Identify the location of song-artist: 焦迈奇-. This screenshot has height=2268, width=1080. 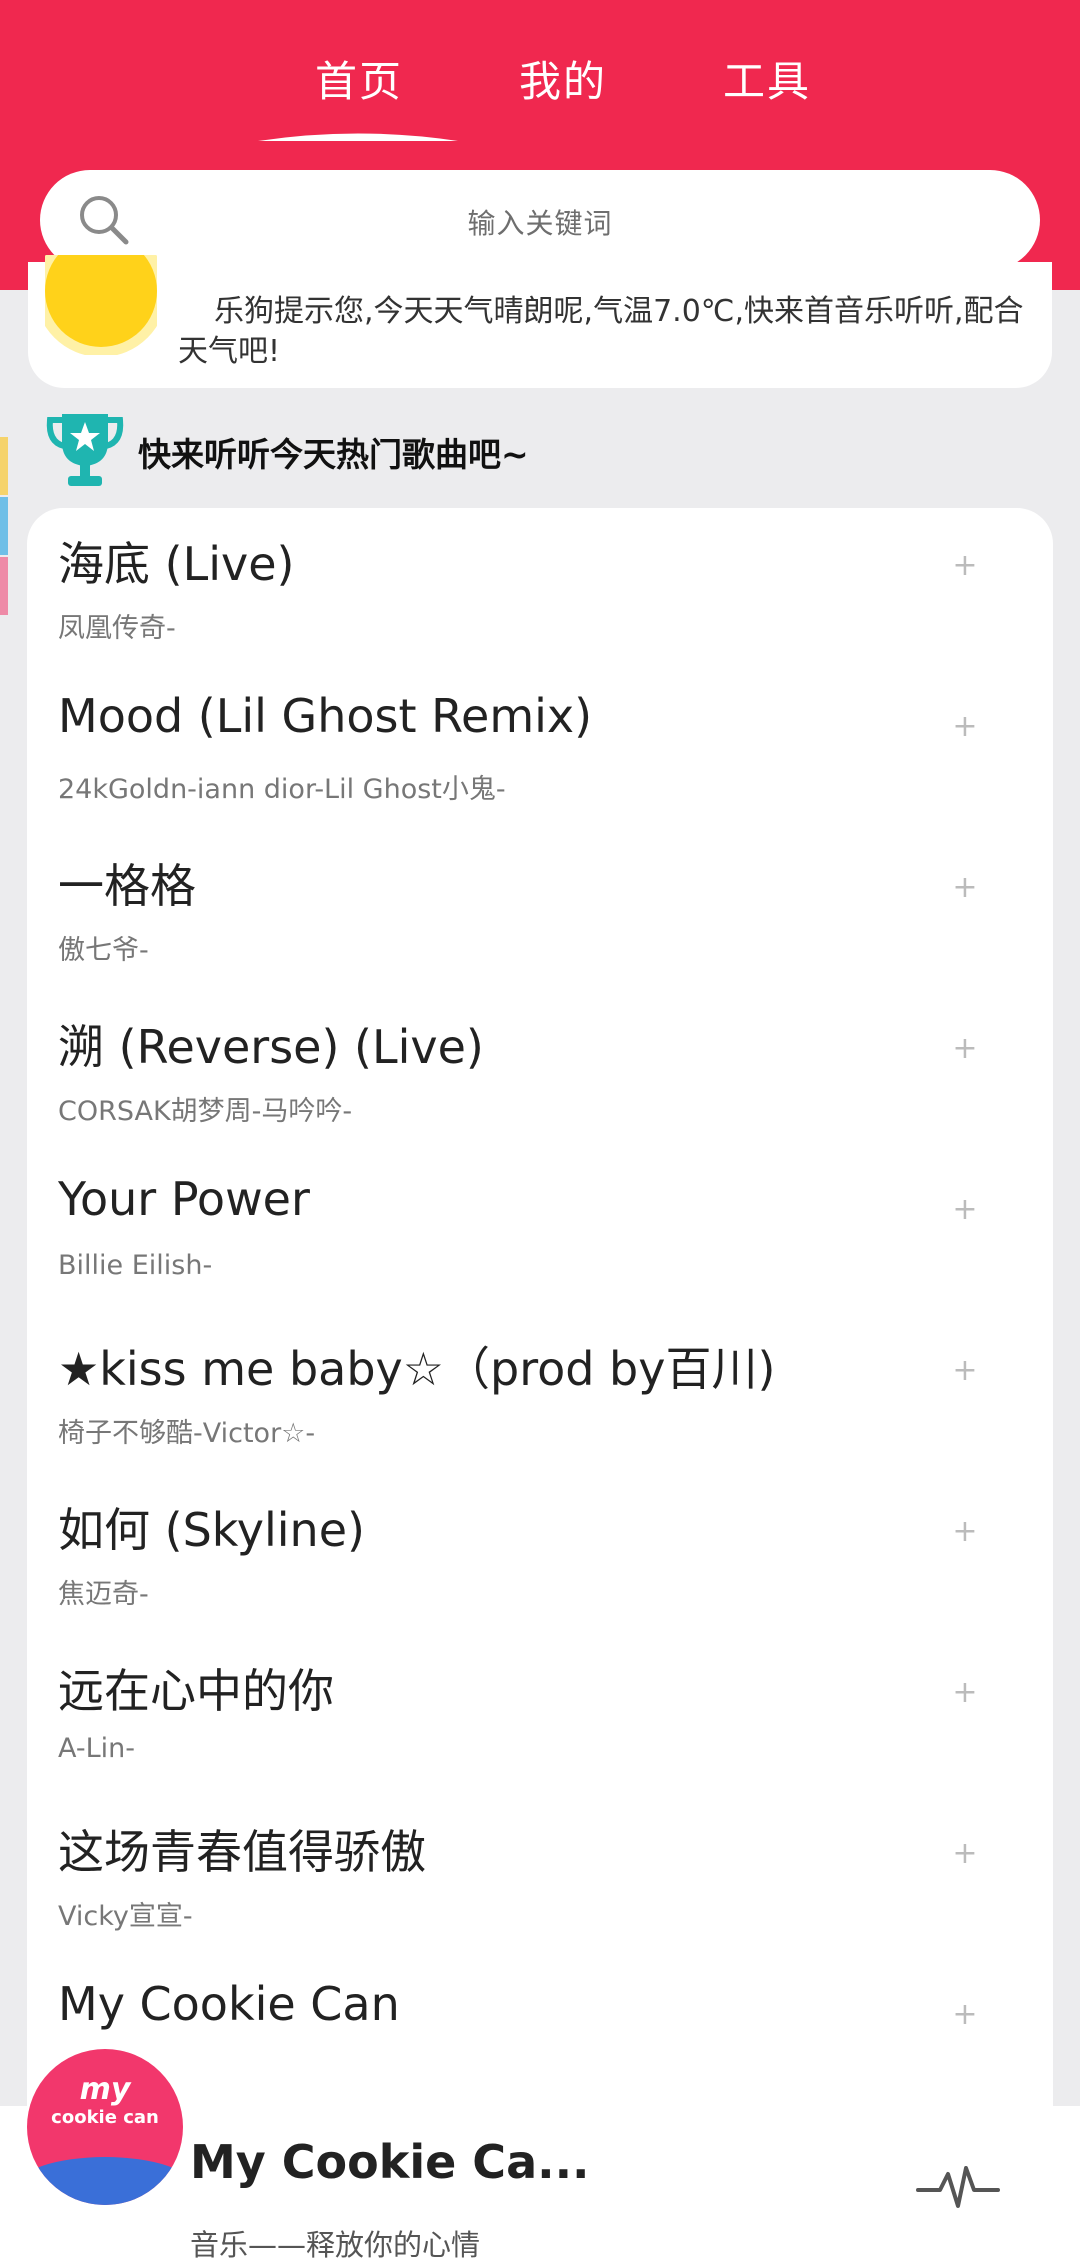
(103, 1594).